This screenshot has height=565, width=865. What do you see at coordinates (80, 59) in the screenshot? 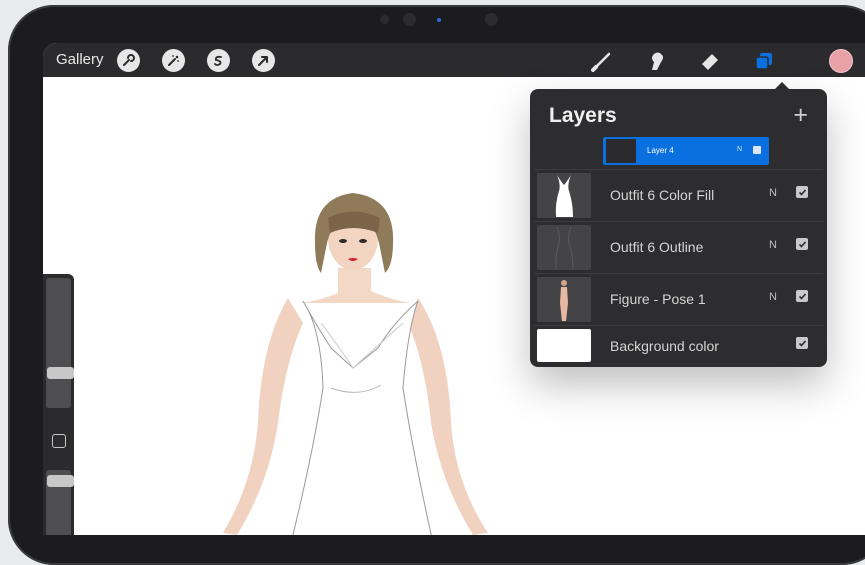
I see `gallery-button: Gallery` at bounding box center [80, 59].